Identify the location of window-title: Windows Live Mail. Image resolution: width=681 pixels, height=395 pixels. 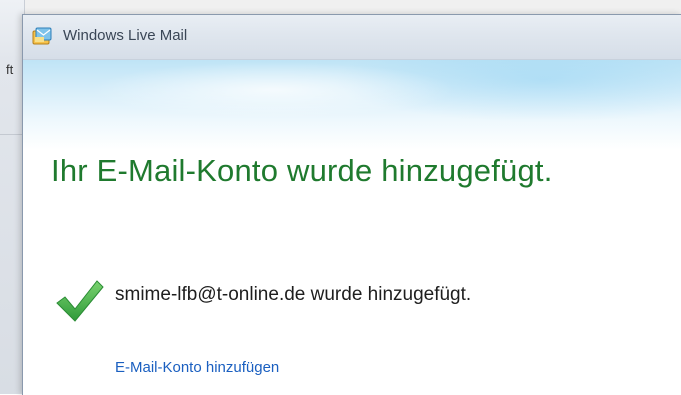
(125, 35).